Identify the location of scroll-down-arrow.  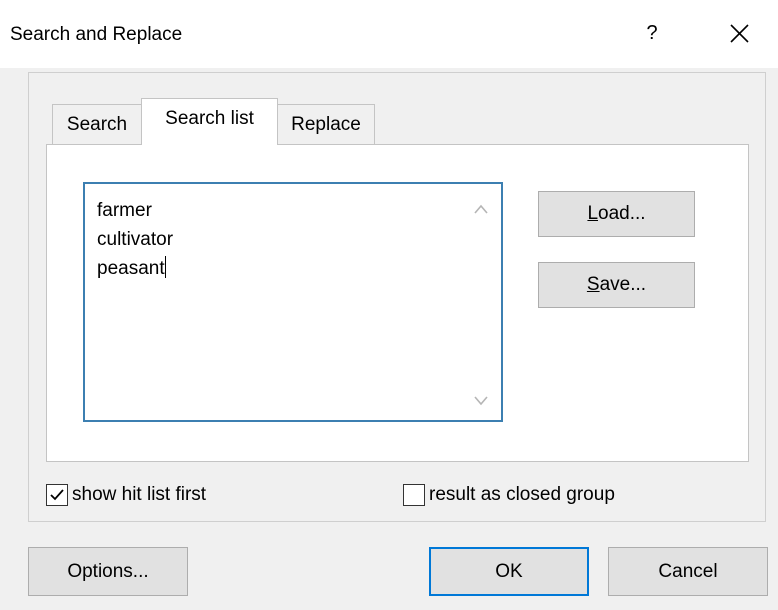
(481, 399).